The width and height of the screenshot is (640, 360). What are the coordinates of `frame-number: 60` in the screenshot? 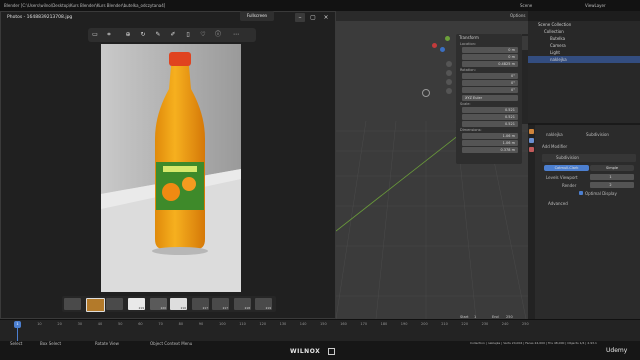 It's located at (140, 324).